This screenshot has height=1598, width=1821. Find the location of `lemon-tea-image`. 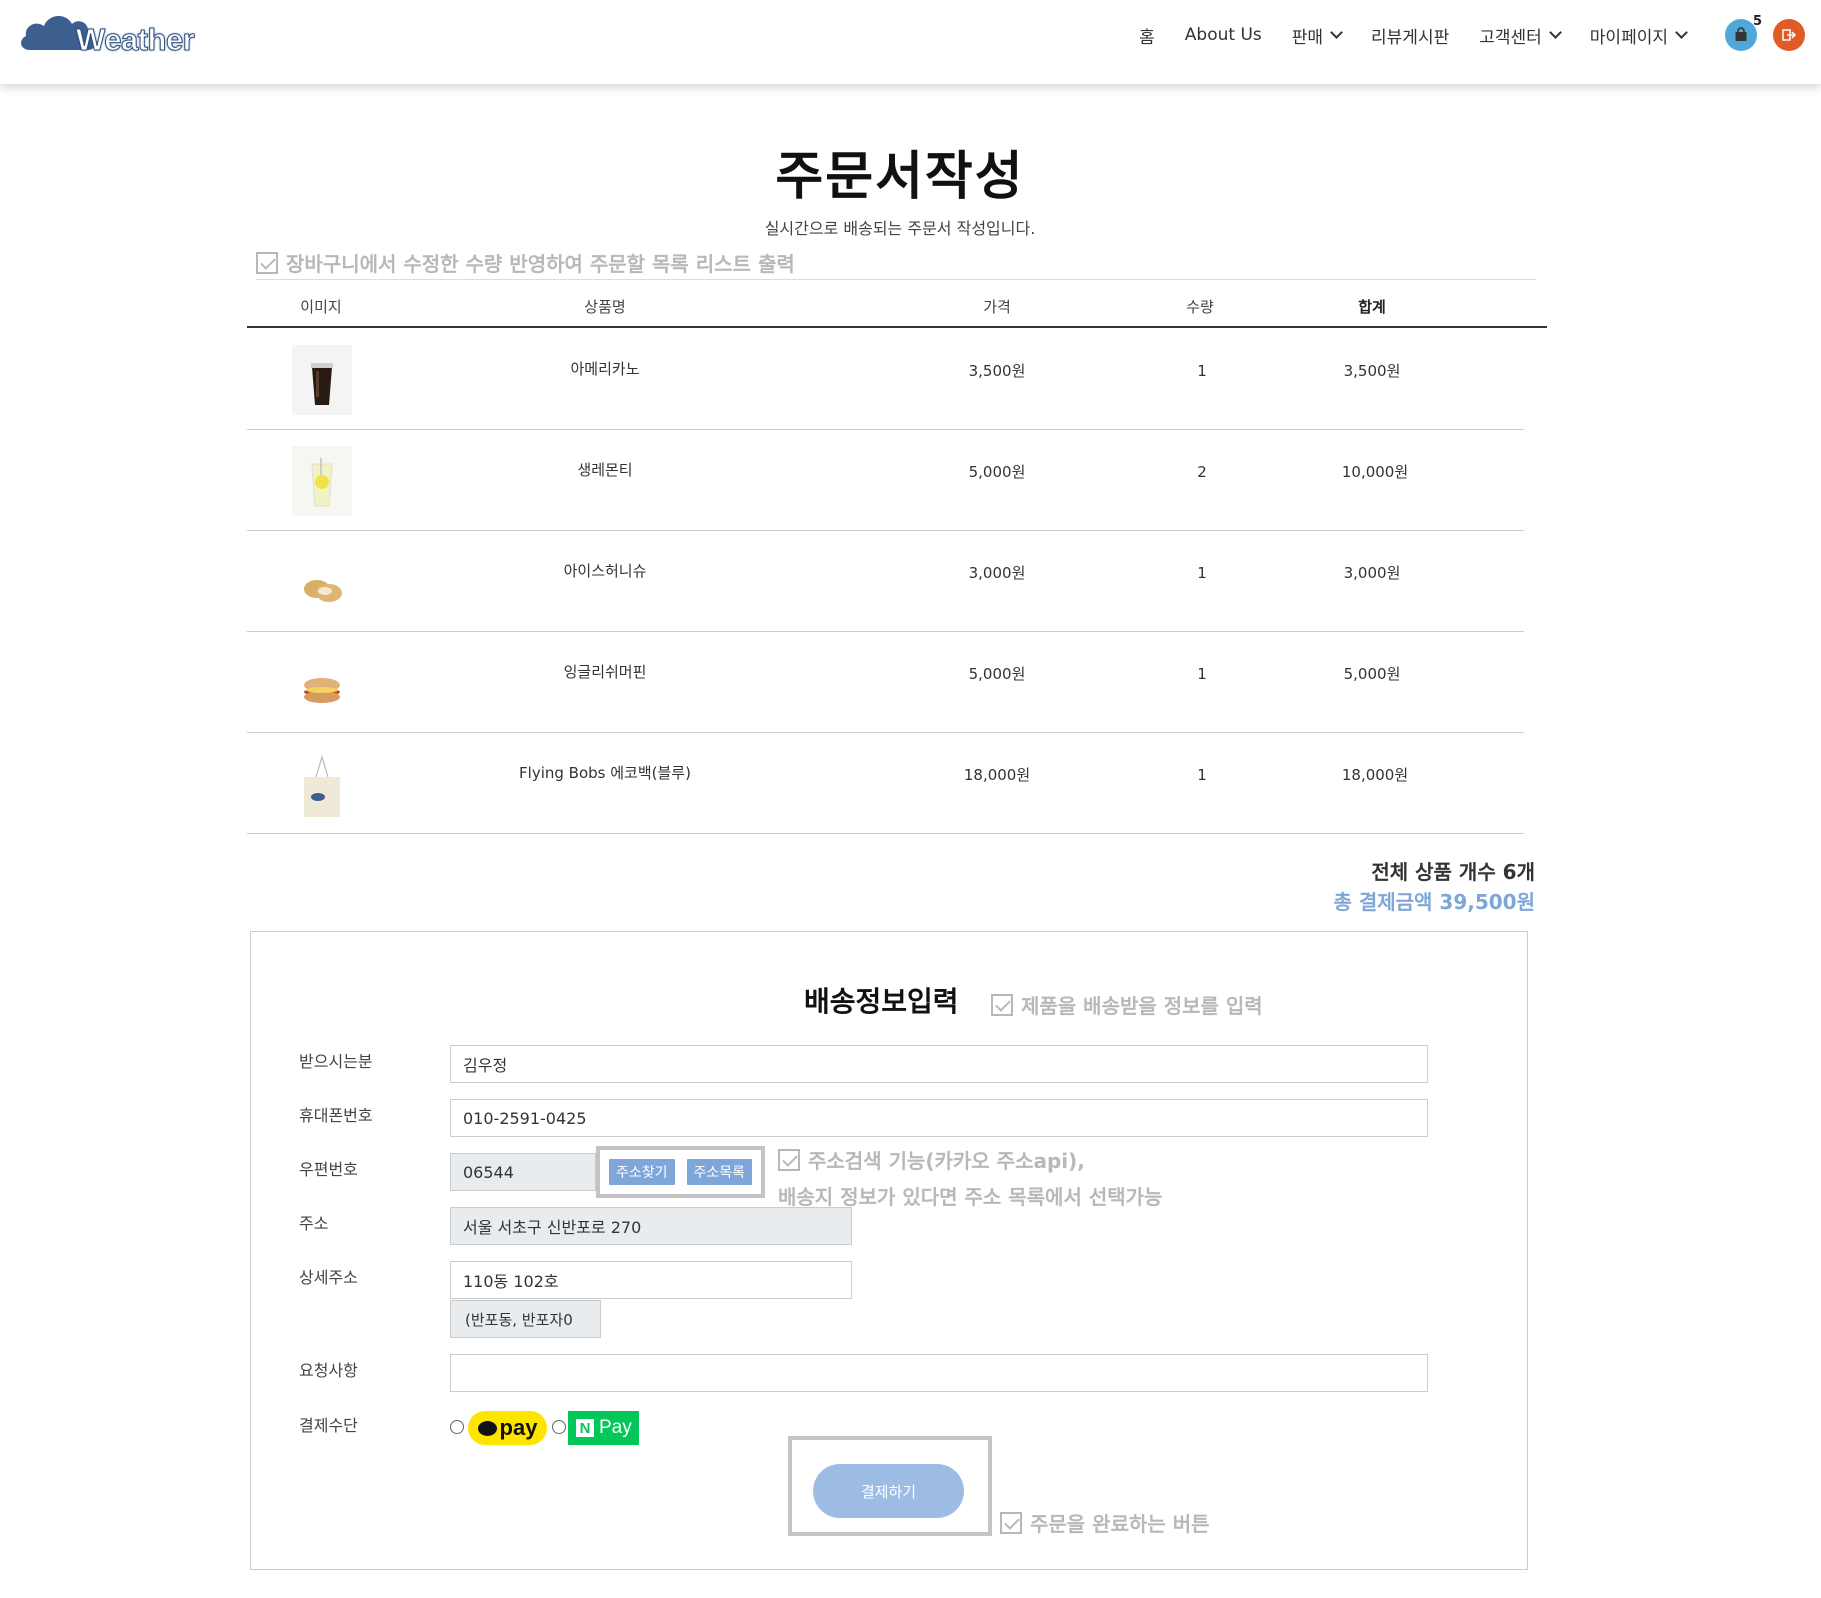

lemon-tea-image is located at coordinates (322, 481).